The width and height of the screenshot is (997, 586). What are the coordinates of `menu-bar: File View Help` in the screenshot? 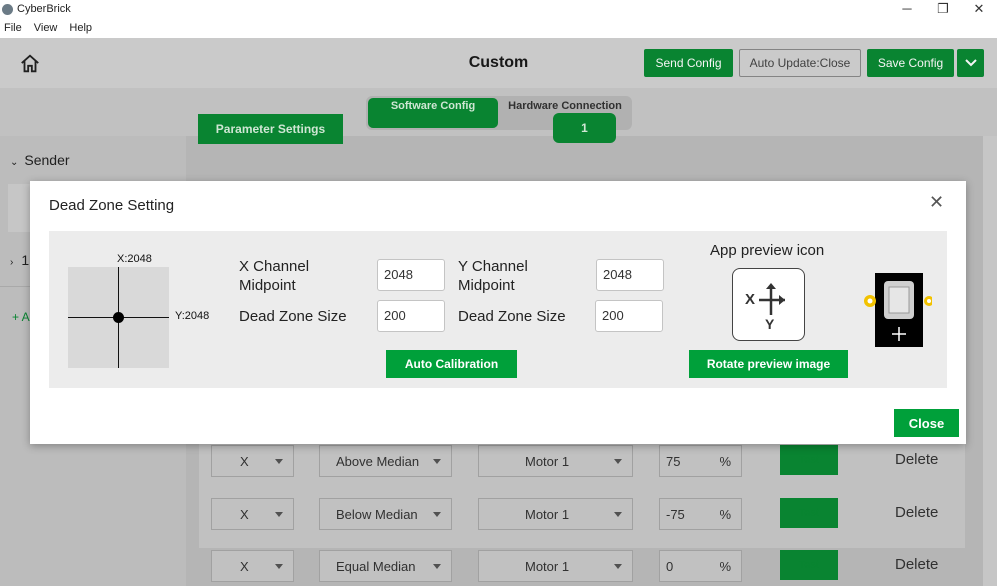 It's located at (498, 28).